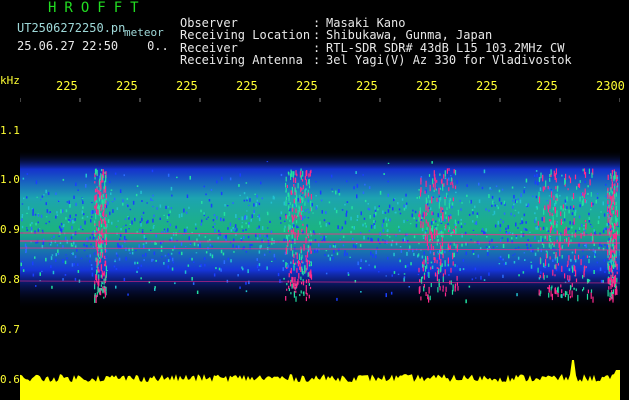  I want to click on colon: :, so click(317, 60).